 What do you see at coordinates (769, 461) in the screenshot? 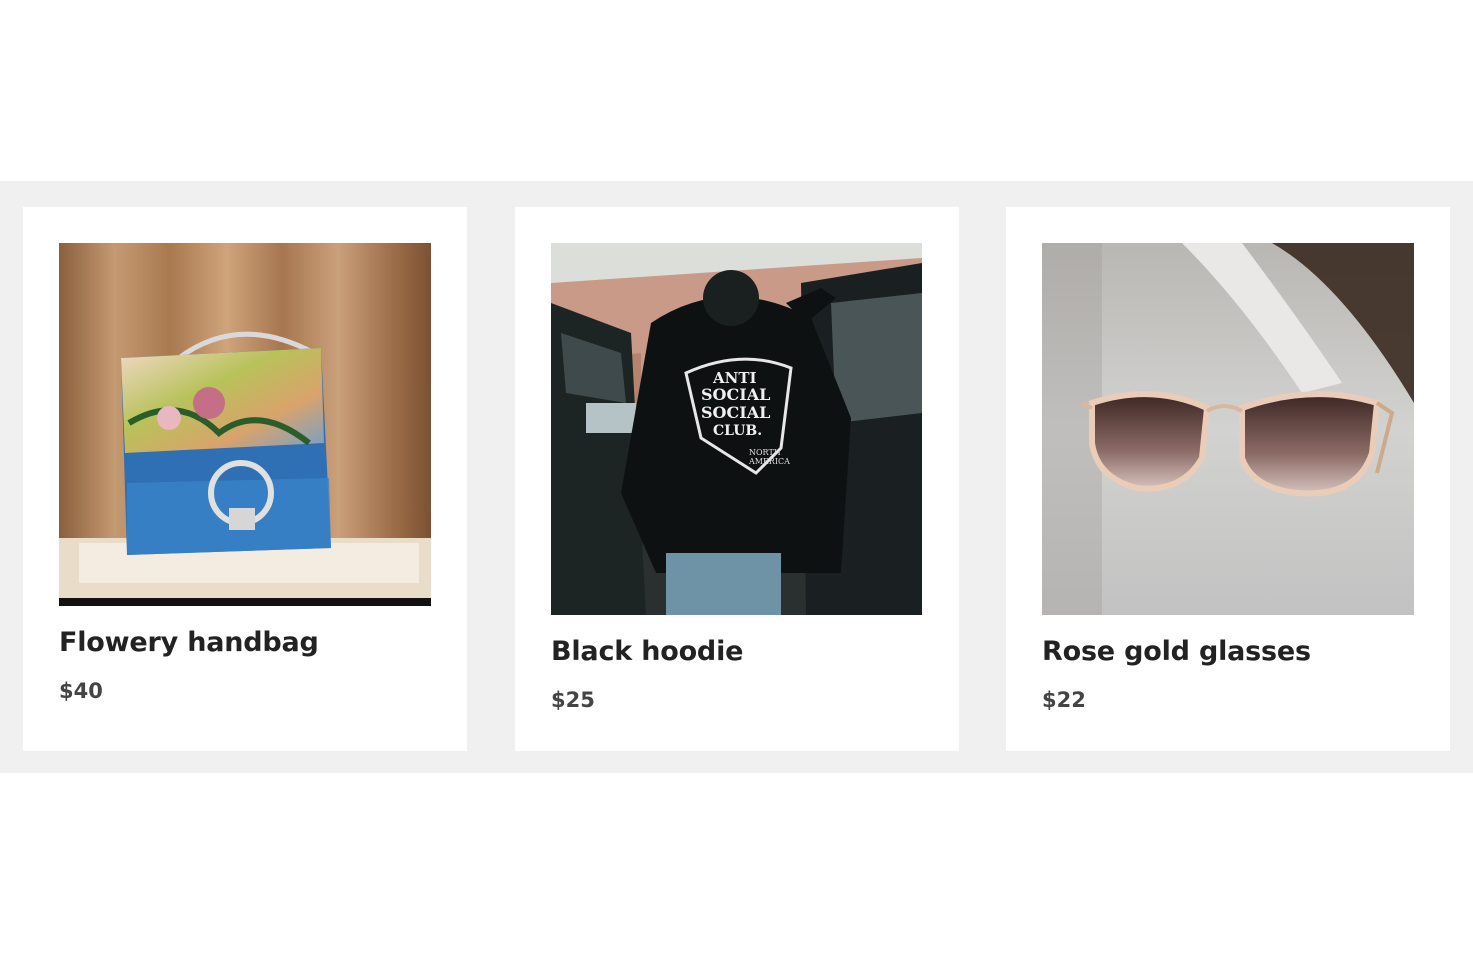
I see `hoodie-print-line: AMERICA` at bounding box center [769, 461].